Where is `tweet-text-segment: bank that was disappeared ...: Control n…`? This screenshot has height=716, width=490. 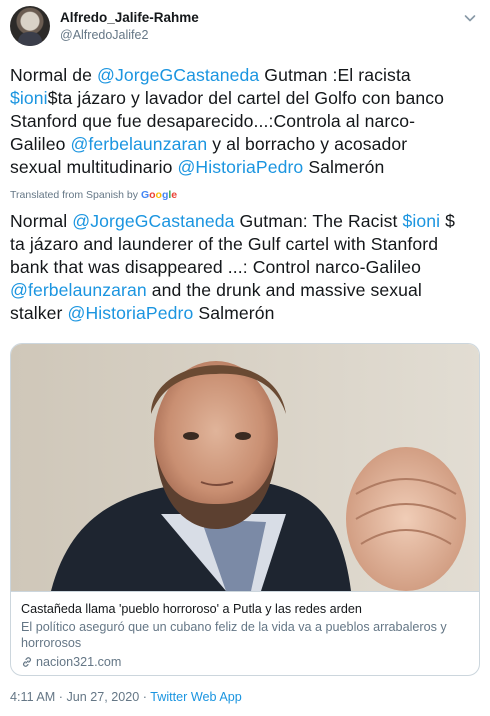
tweet-text-segment: bank that was disappeared ...: Control n… is located at coordinates (216, 267).